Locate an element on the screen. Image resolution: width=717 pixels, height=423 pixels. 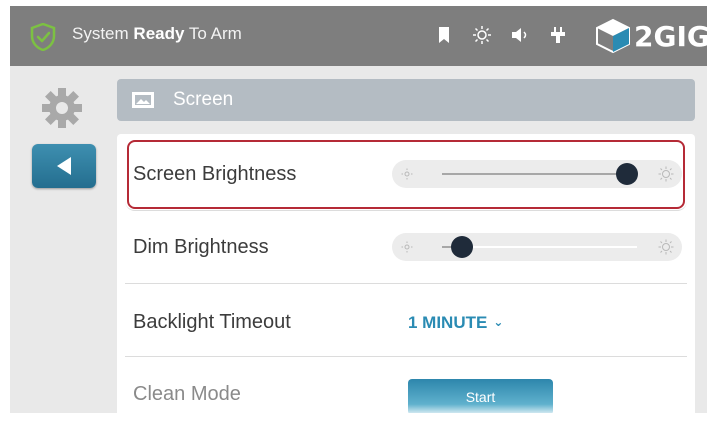
section-title: Screen is located at coordinates (203, 99).